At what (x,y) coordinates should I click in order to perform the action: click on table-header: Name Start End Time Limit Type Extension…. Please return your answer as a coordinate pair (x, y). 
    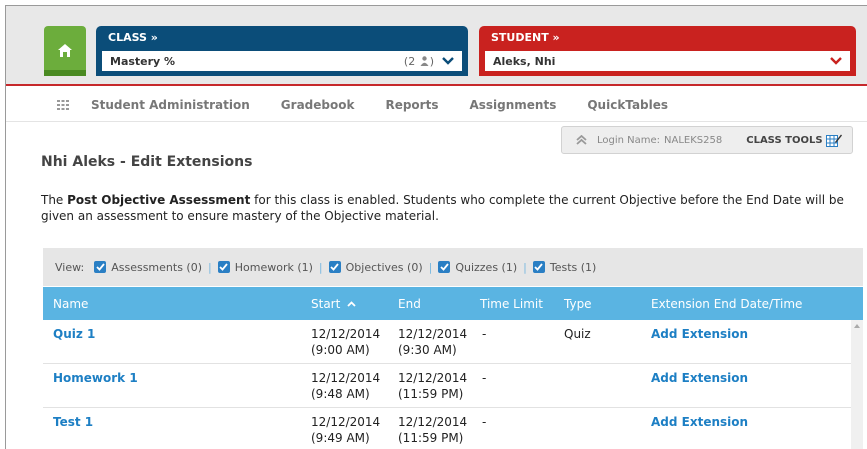
    Looking at the image, I should click on (453, 303).